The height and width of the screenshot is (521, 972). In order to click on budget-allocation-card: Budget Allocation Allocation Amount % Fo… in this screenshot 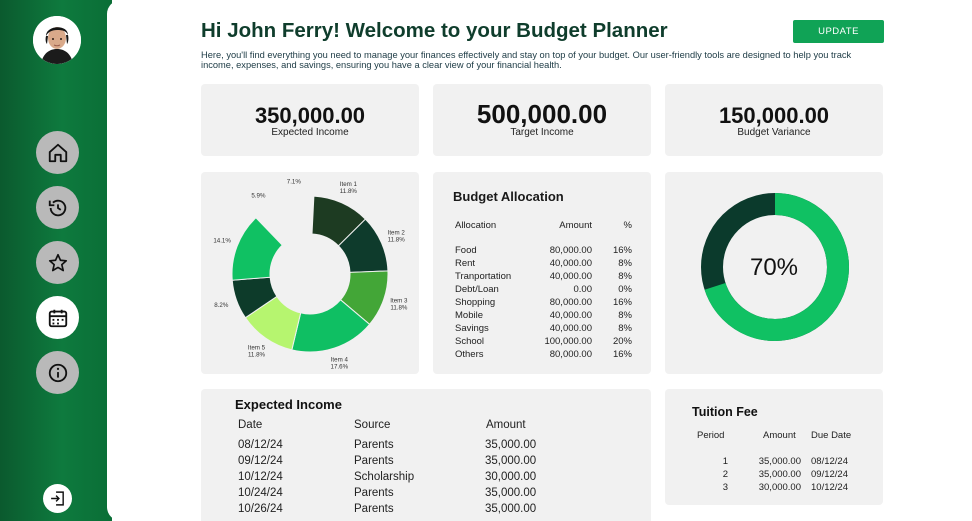, I will do `click(542, 273)`.